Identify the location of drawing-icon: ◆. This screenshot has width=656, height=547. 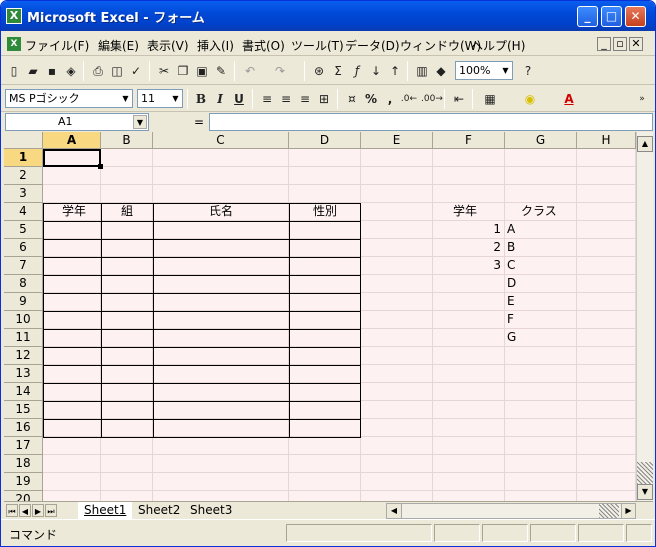
(441, 71).